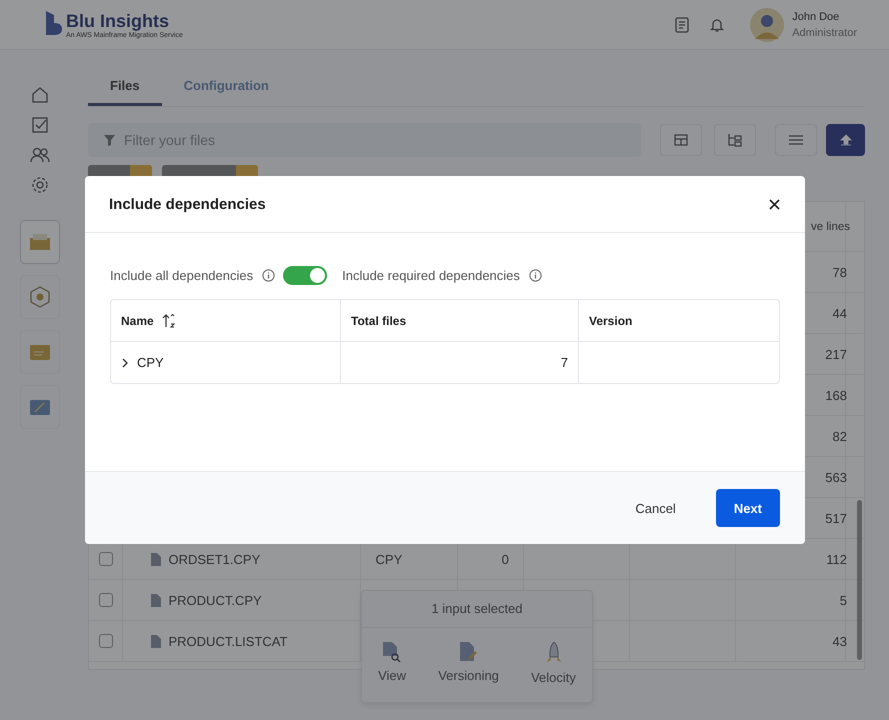 This screenshot has height=720, width=889. Describe the element at coordinates (824, 33) in the screenshot. I see `user-role: Administrator` at that location.